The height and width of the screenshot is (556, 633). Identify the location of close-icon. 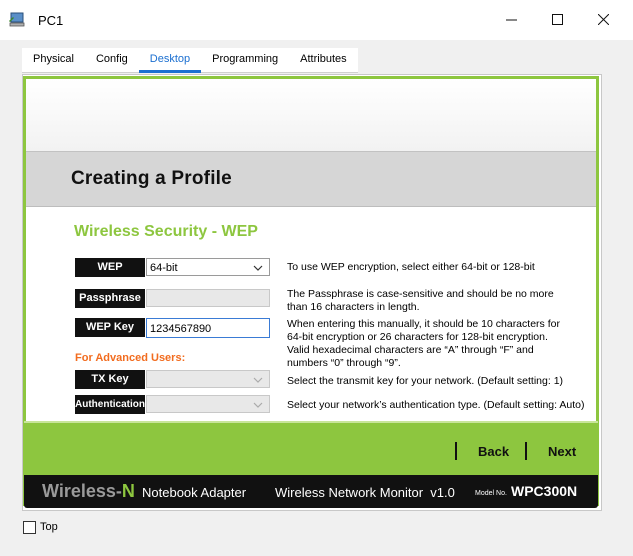
(603, 20).